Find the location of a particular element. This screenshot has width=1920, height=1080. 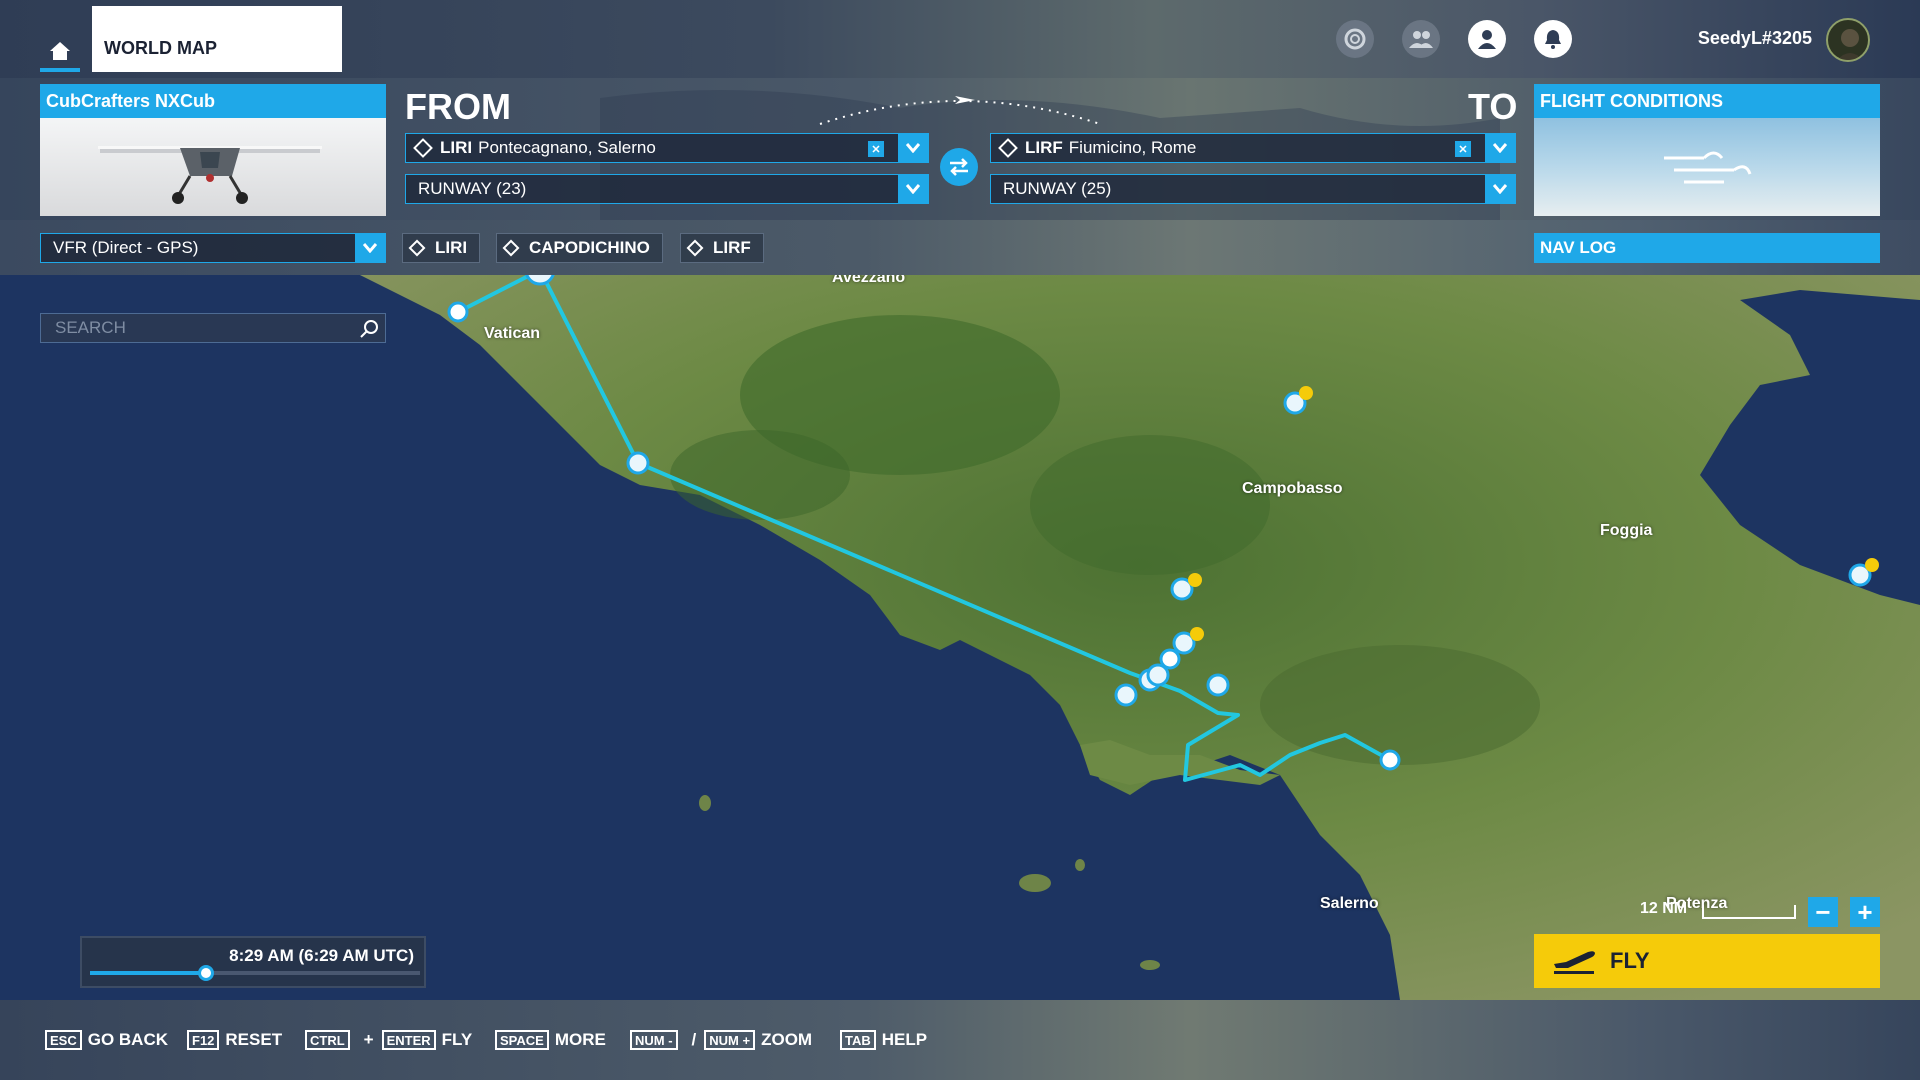

search-icon is located at coordinates (369, 329).